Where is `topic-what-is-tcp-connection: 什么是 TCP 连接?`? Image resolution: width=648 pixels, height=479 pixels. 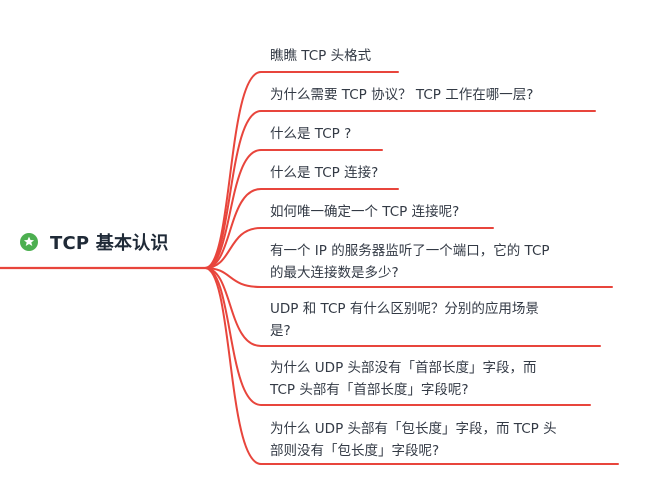 topic-what-is-tcp-connection: 什么是 TCP 连接? is located at coordinates (324, 173).